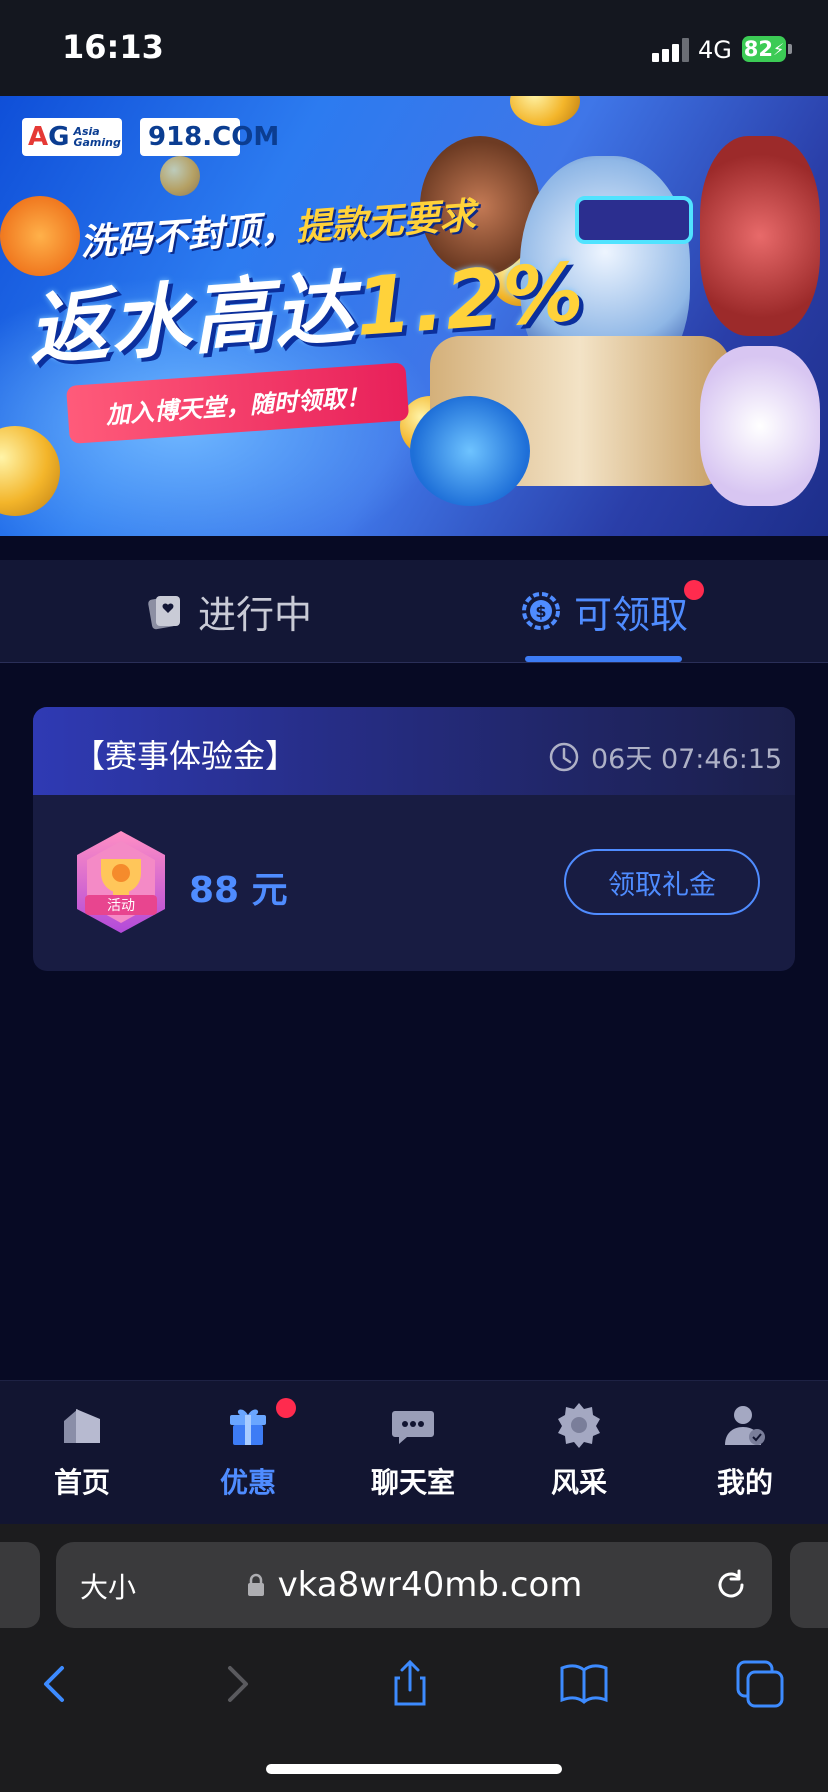 The height and width of the screenshot is (1792, 828). Describe the element at coordinates (286, 1408) in the screenshot. I see `nav-notification-dot` at that location.